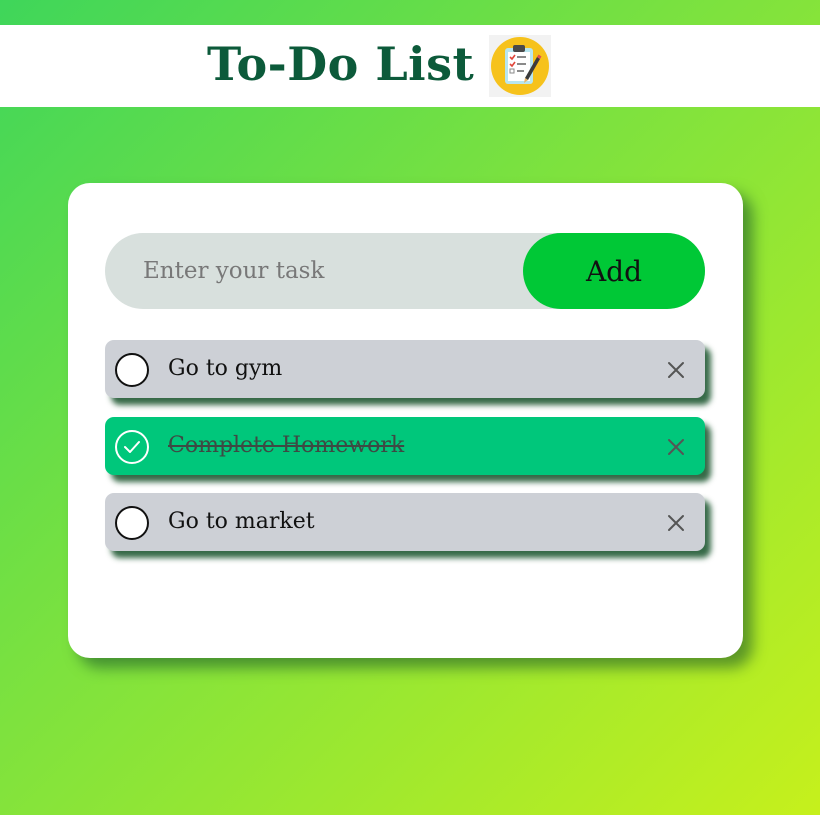 The image size is (820, 815). What do you see at coordinates (405, 369) in the screenshot?
I see `task-item: Go to gym` at bounding box center [405, 369].